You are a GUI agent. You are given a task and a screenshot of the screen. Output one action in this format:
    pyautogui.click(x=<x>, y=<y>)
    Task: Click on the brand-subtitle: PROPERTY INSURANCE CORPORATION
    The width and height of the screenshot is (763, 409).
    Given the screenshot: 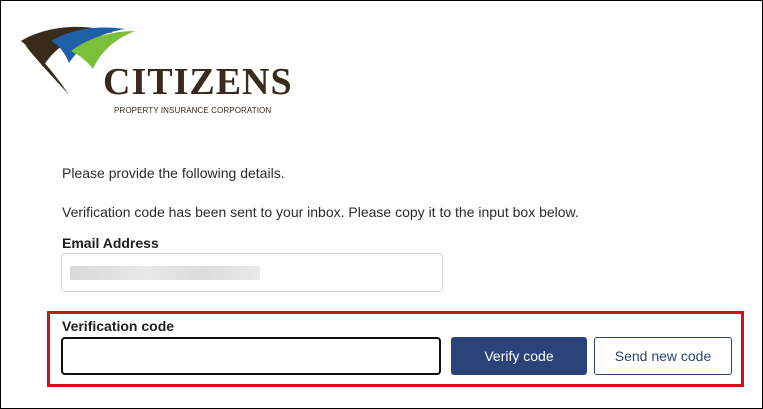 What is the action you would take?
    pyautogui.click(x=193, y=110)
    